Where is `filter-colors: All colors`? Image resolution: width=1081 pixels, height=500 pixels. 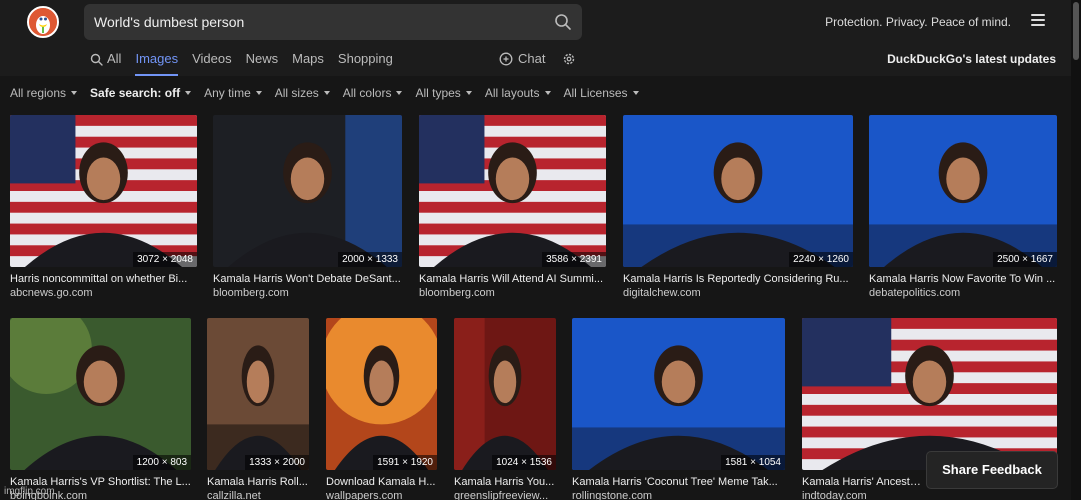
filter-colors: All colors is located at coordinates (373, 95).